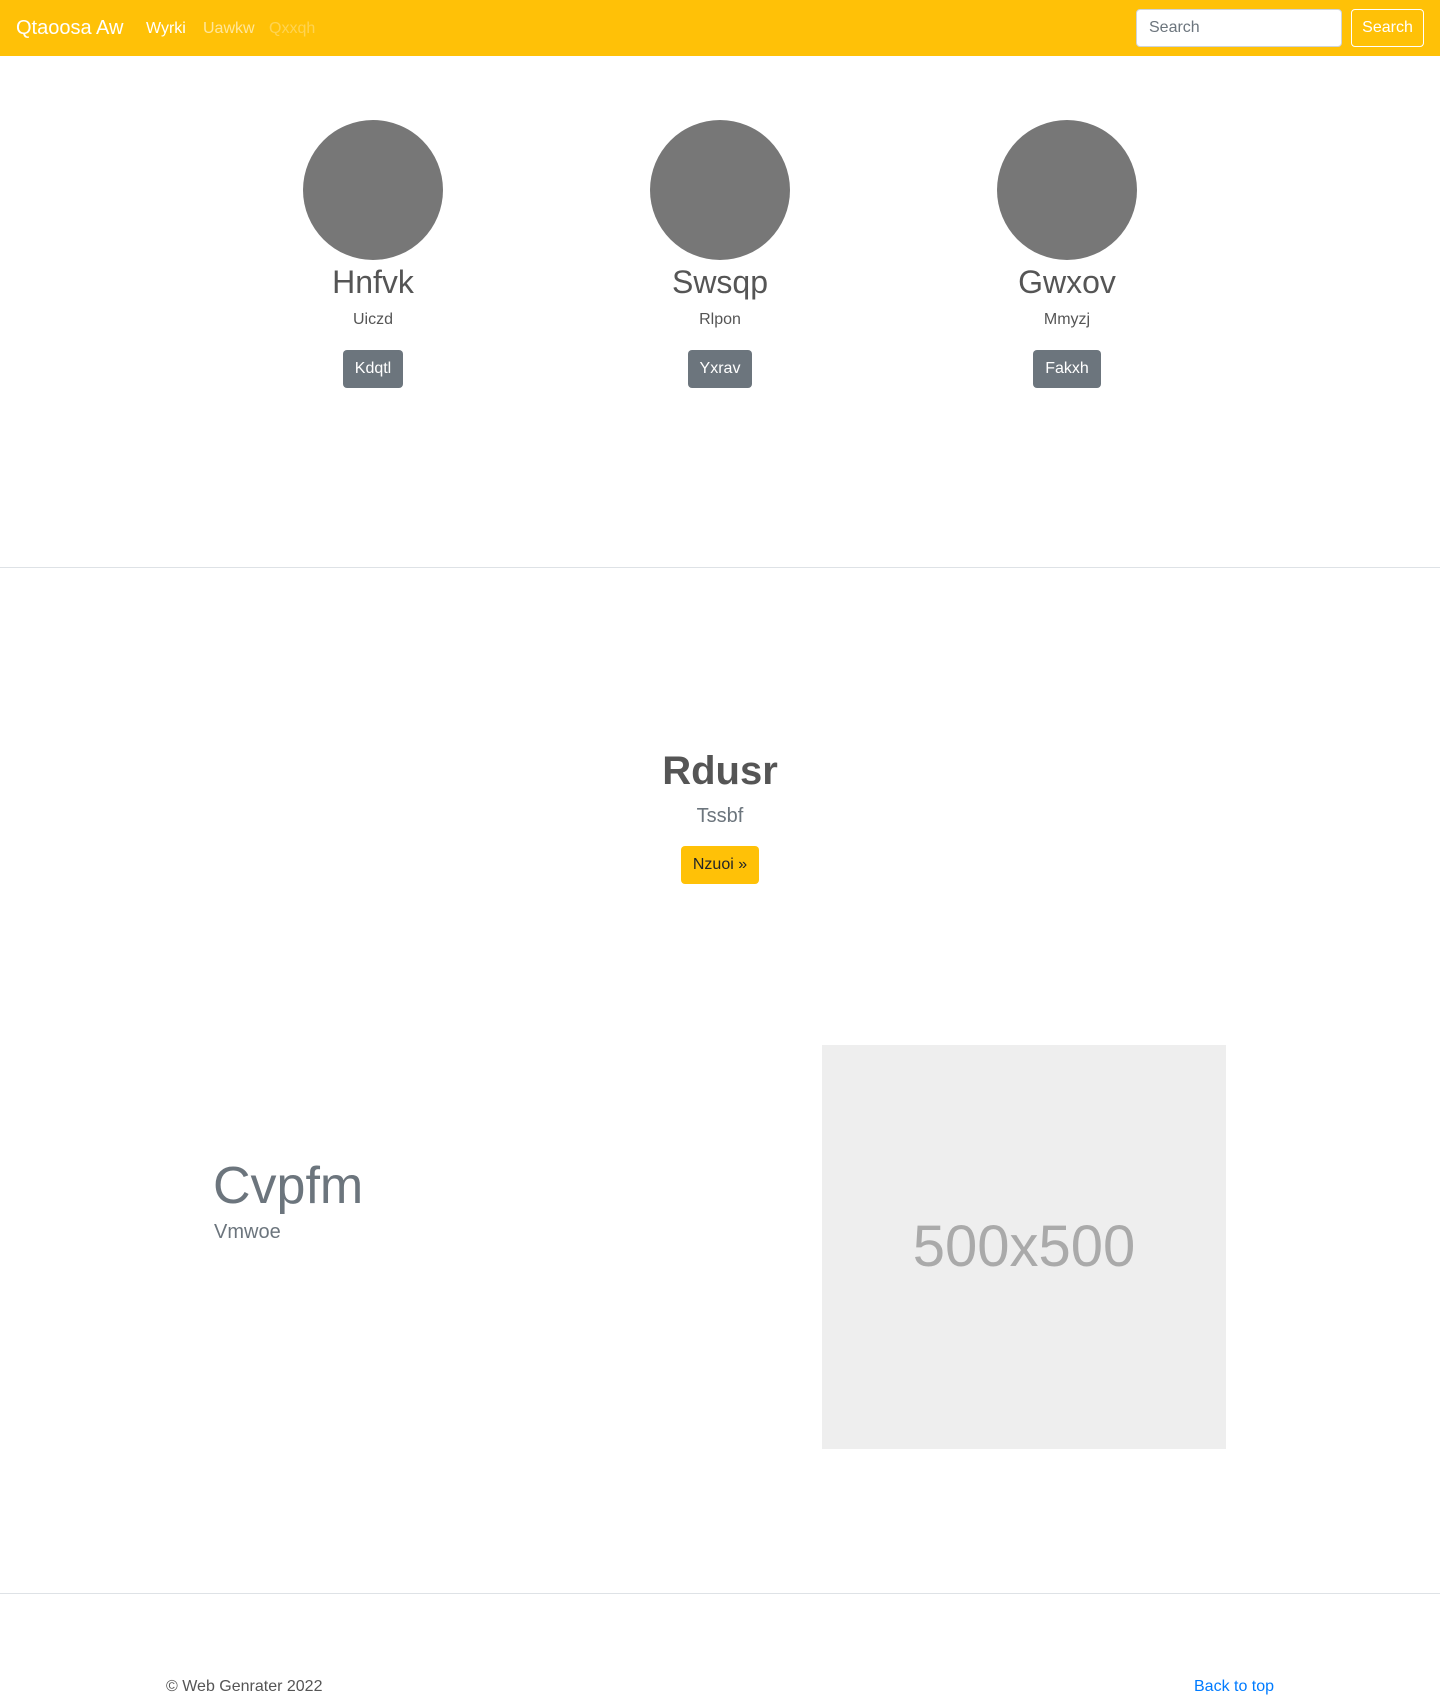  I want to click on hero-button: Nzuoi », so click(720, 865).